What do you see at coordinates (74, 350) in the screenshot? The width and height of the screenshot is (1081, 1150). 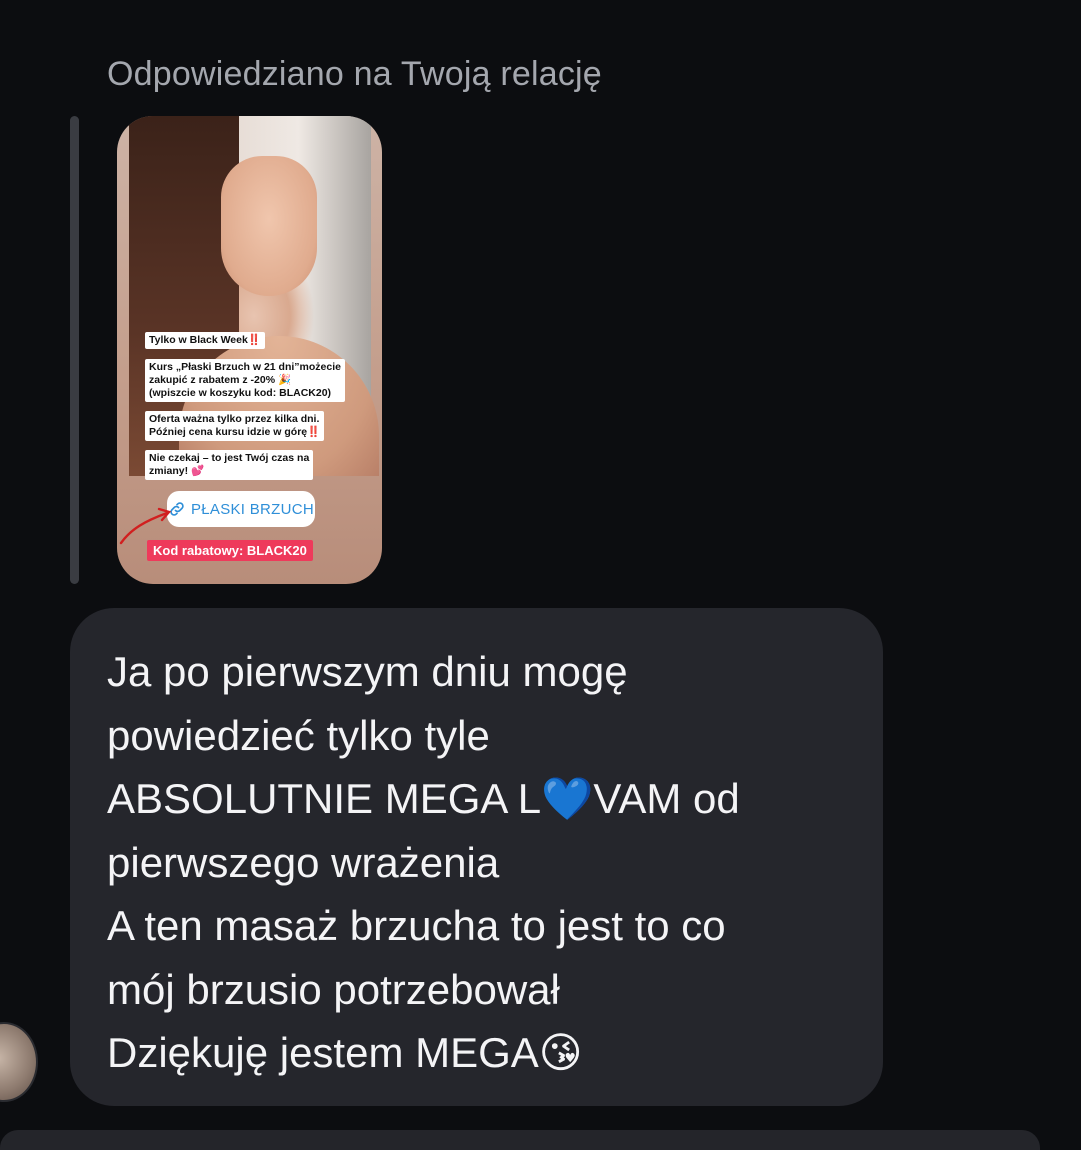 I see `reply-quote-bar` at bounding box center [74, 350].